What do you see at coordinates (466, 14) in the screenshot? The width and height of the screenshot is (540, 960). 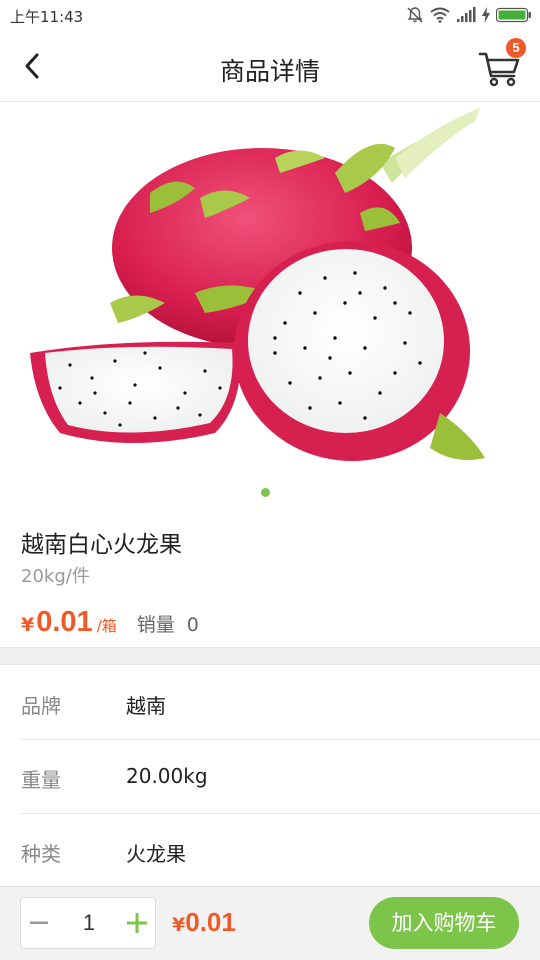 I see `signal-icon` at bounding box center [466, 14].